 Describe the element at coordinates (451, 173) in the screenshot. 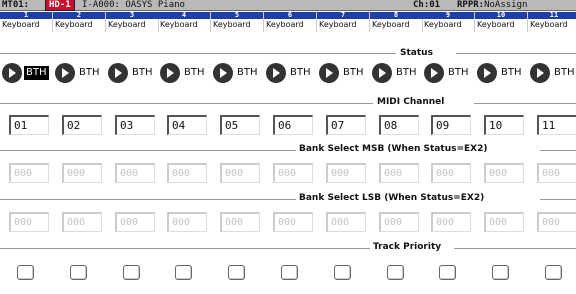

I see `bank-msb-field-track-9: 000` at that location.